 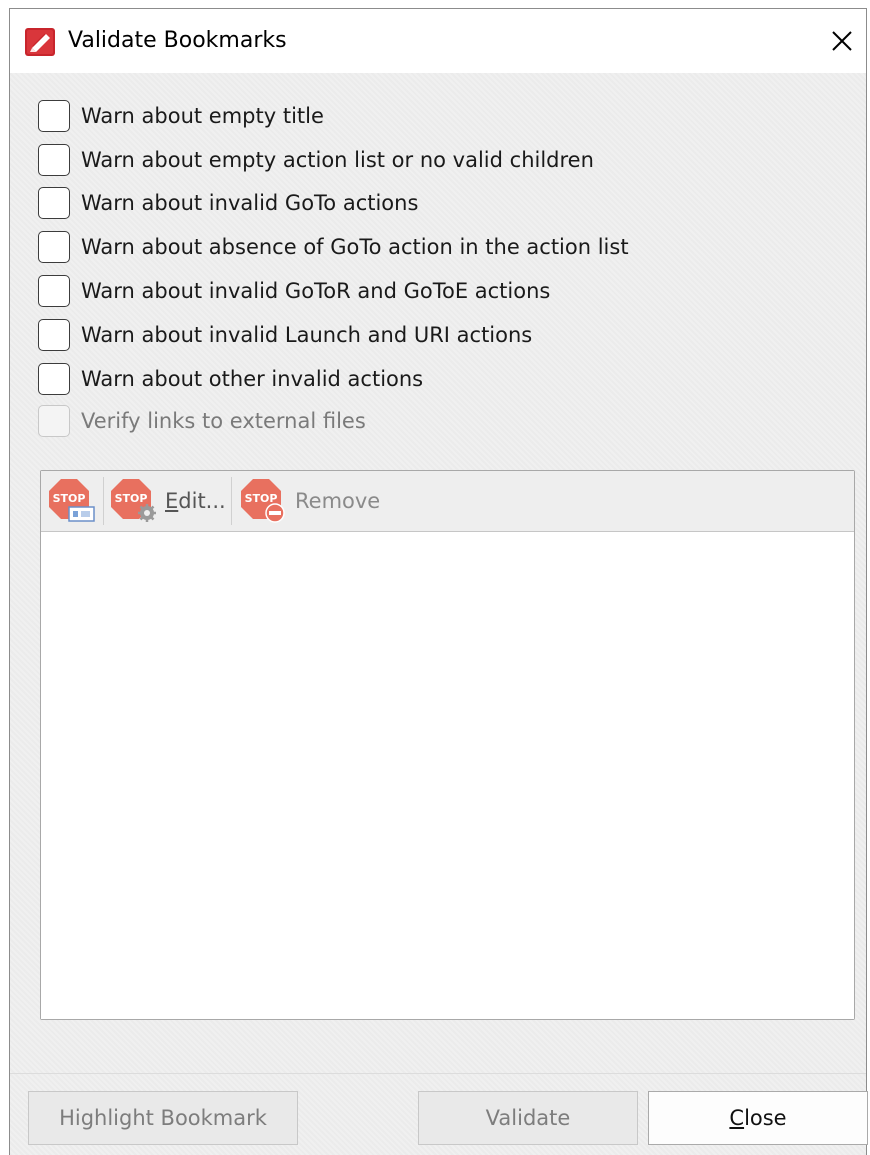 I want to click on stop-sign-gear-icon: STOP, so click(x=133, y=500).